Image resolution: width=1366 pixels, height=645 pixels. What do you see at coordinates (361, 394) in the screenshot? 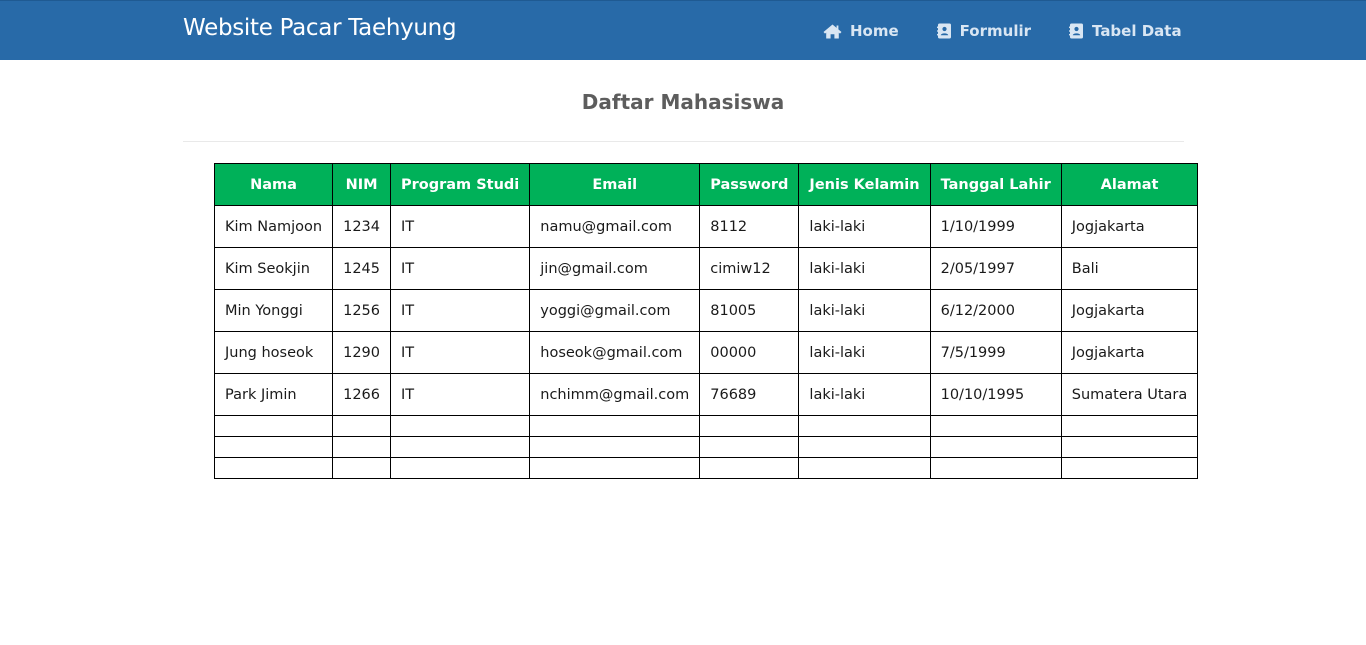
I see `cell-nim: 1266` at bounding box center [361, 394].